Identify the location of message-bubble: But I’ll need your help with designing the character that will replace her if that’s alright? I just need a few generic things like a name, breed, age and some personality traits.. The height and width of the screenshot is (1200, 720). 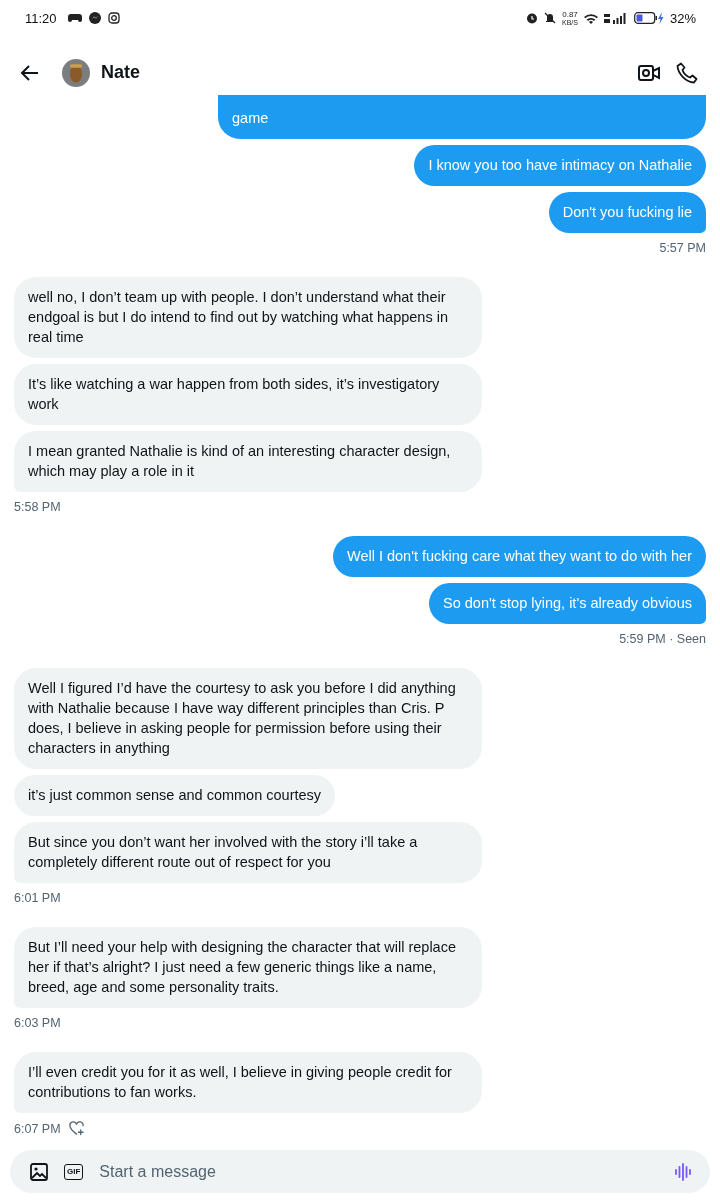
(248, 967).